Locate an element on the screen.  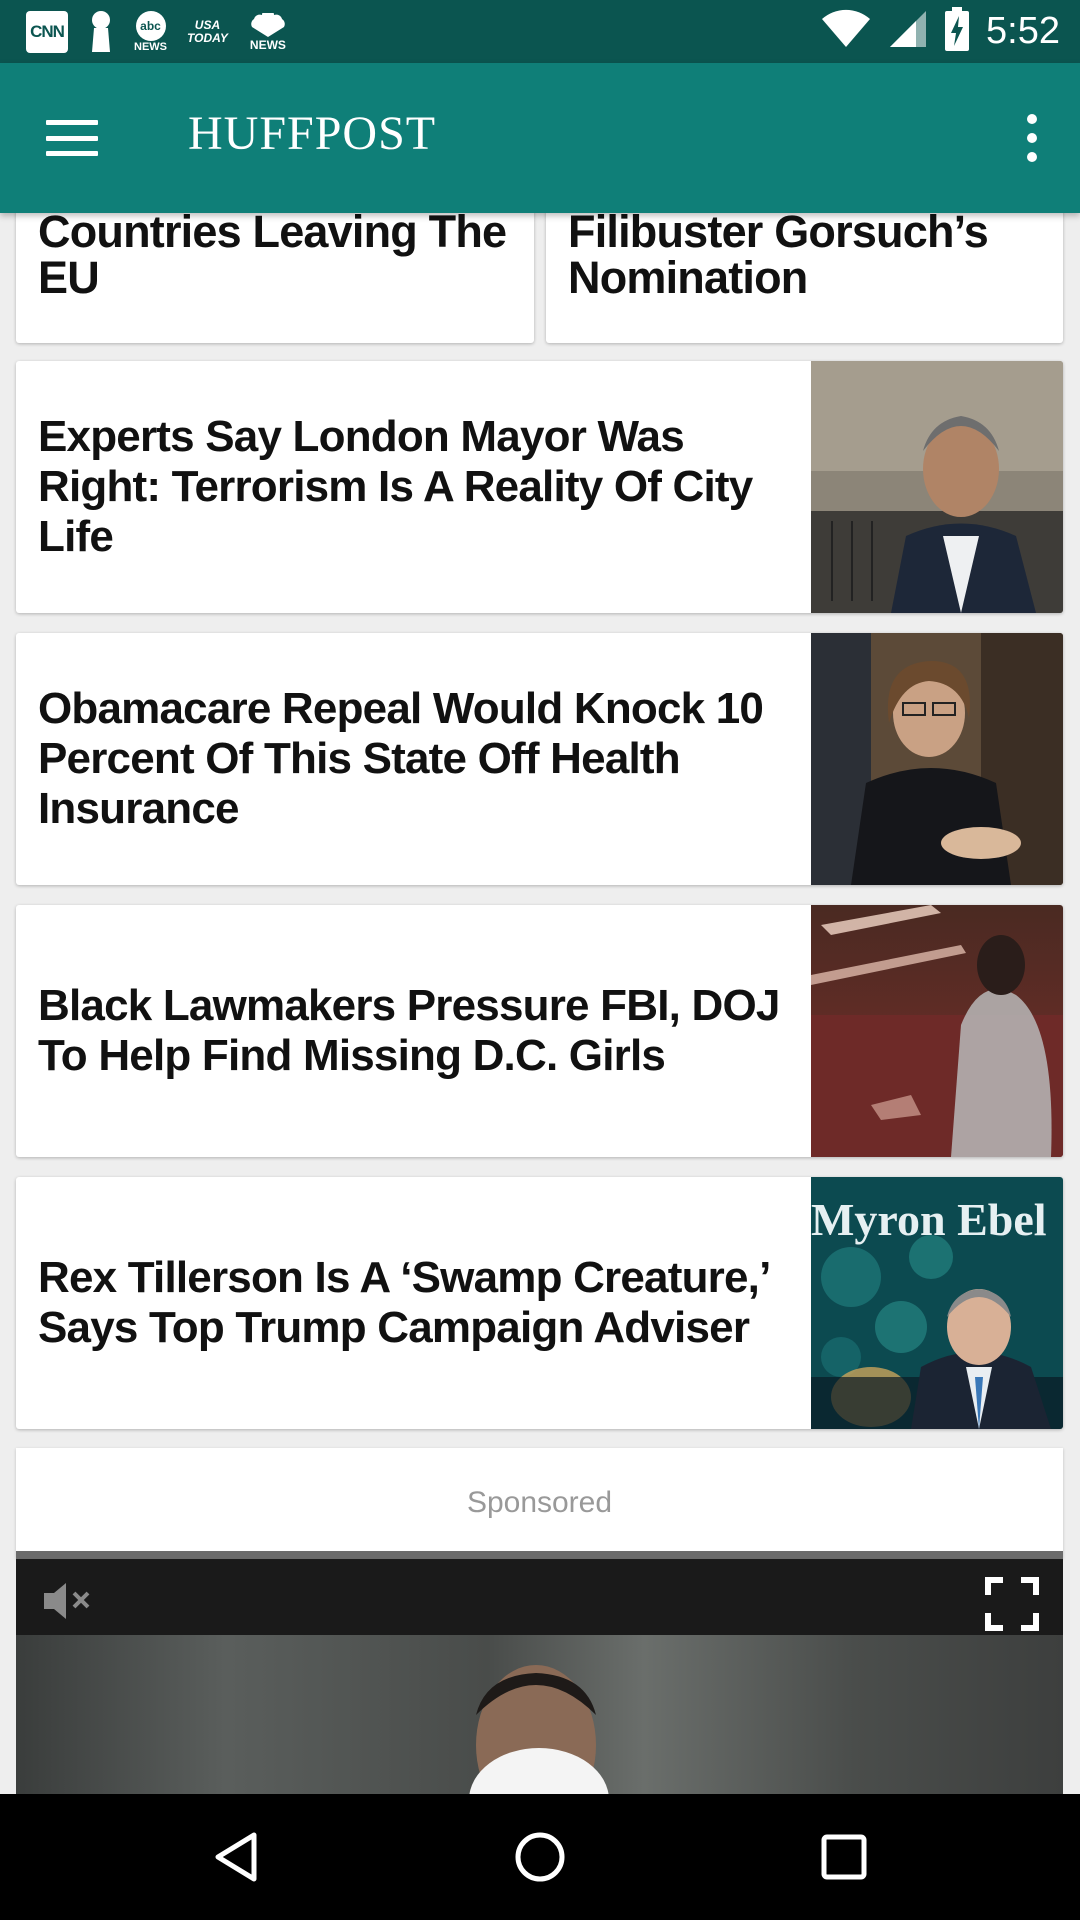
signal-icon is located at coordinates (908, 31).